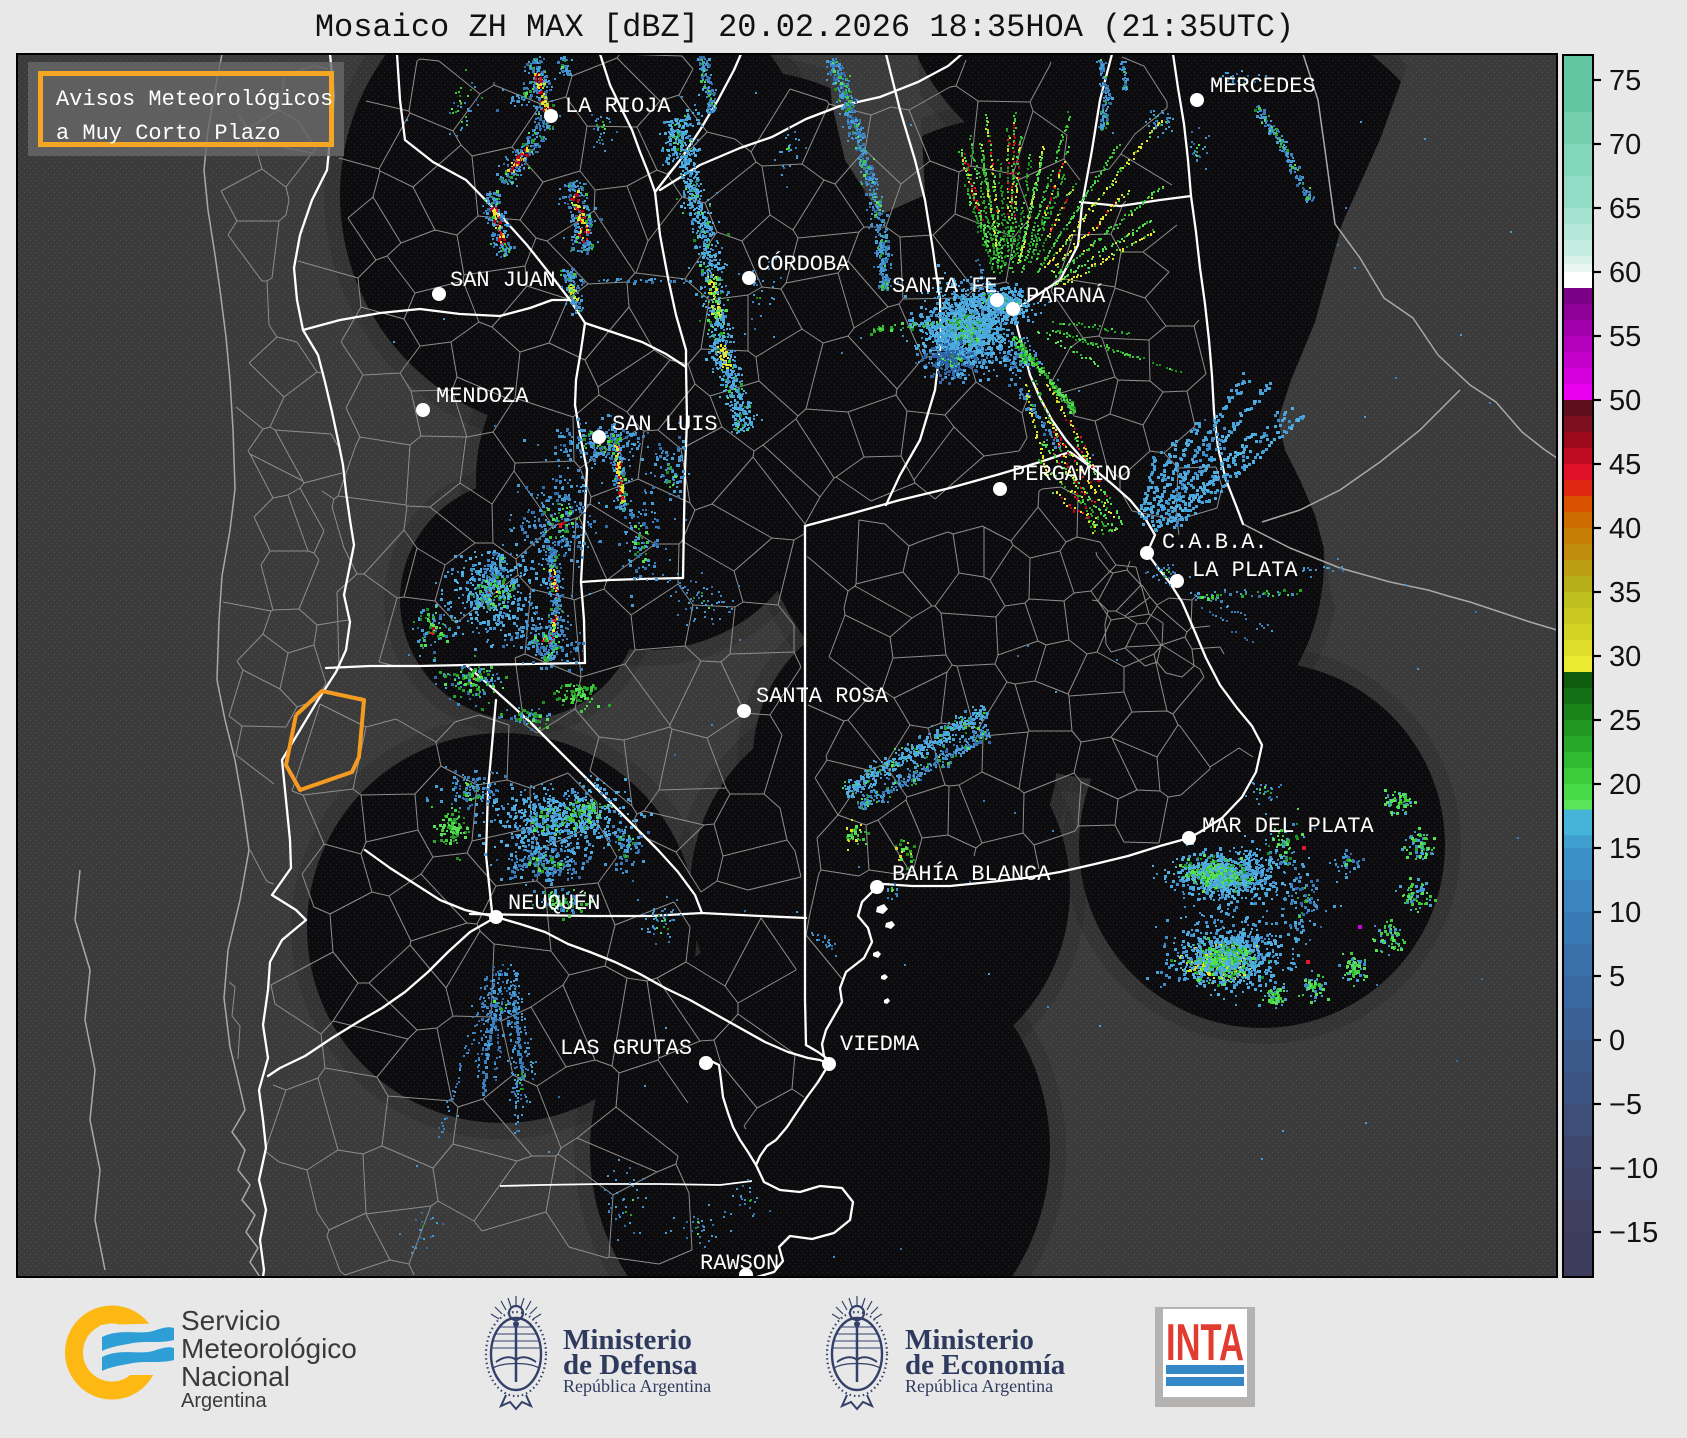 This screenshot has width=1687, height=1438. What do you see at coordinates (1625, 593) in the screenshot?
I see `svg-text: 35` at bounding box center [1625, 593].